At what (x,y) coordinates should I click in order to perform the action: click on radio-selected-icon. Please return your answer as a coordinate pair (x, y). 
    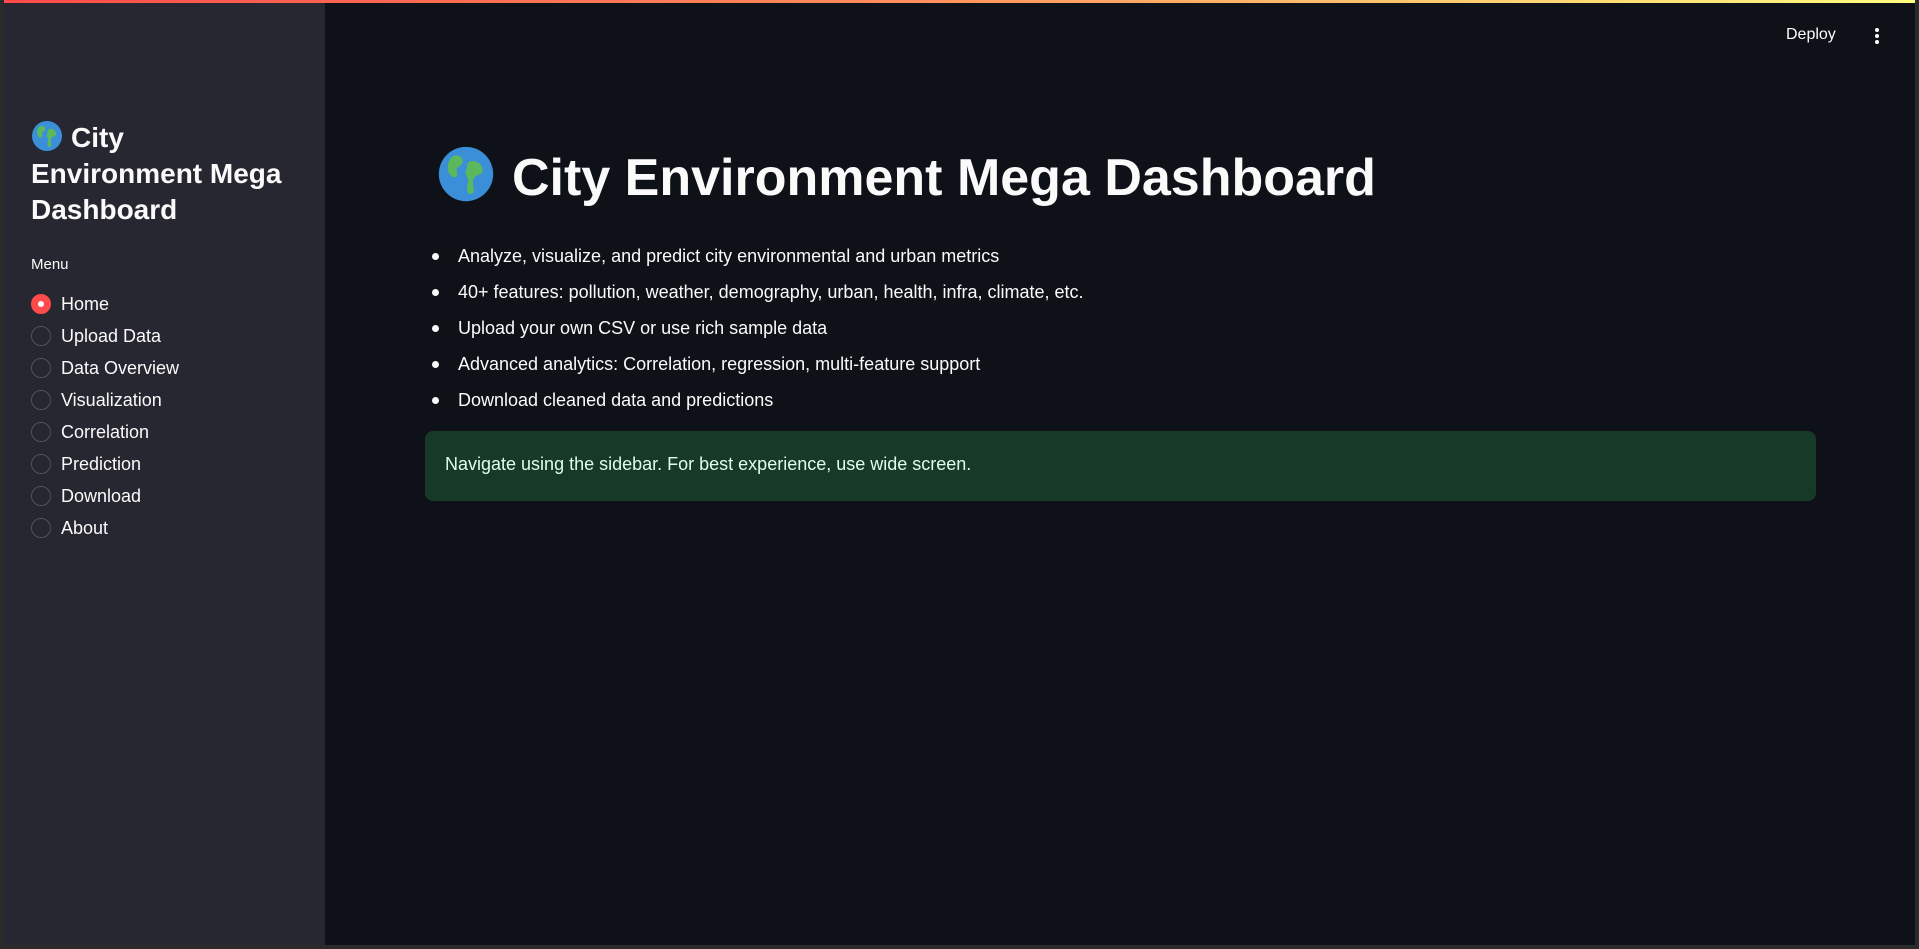
    Looking at the image, I should click on (41, 304).